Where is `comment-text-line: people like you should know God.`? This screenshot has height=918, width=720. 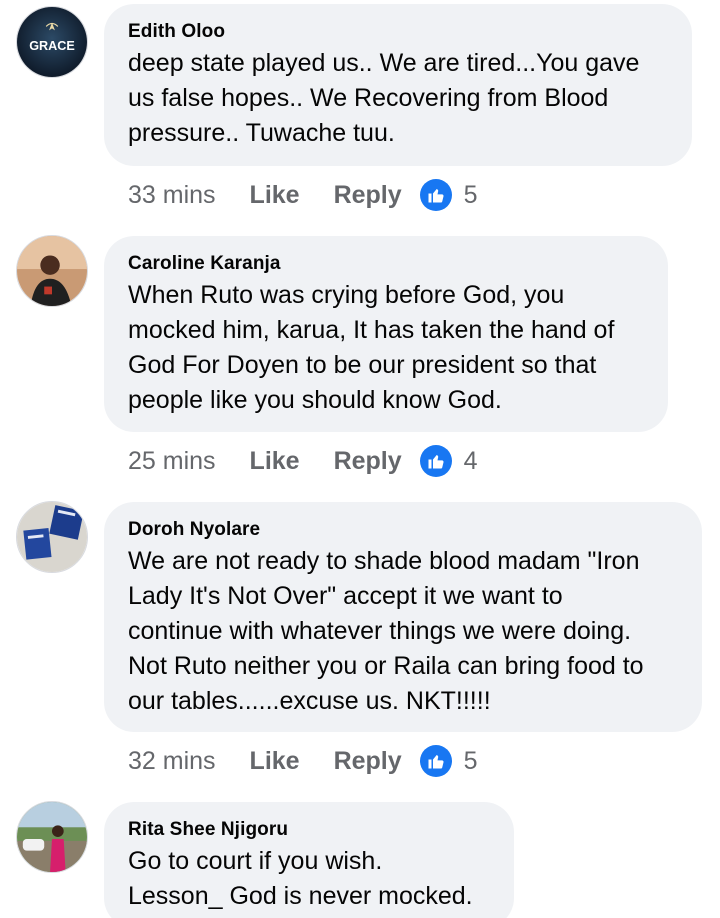 comment-text-line: people like you should know God. is located at coordinates (315, 400).